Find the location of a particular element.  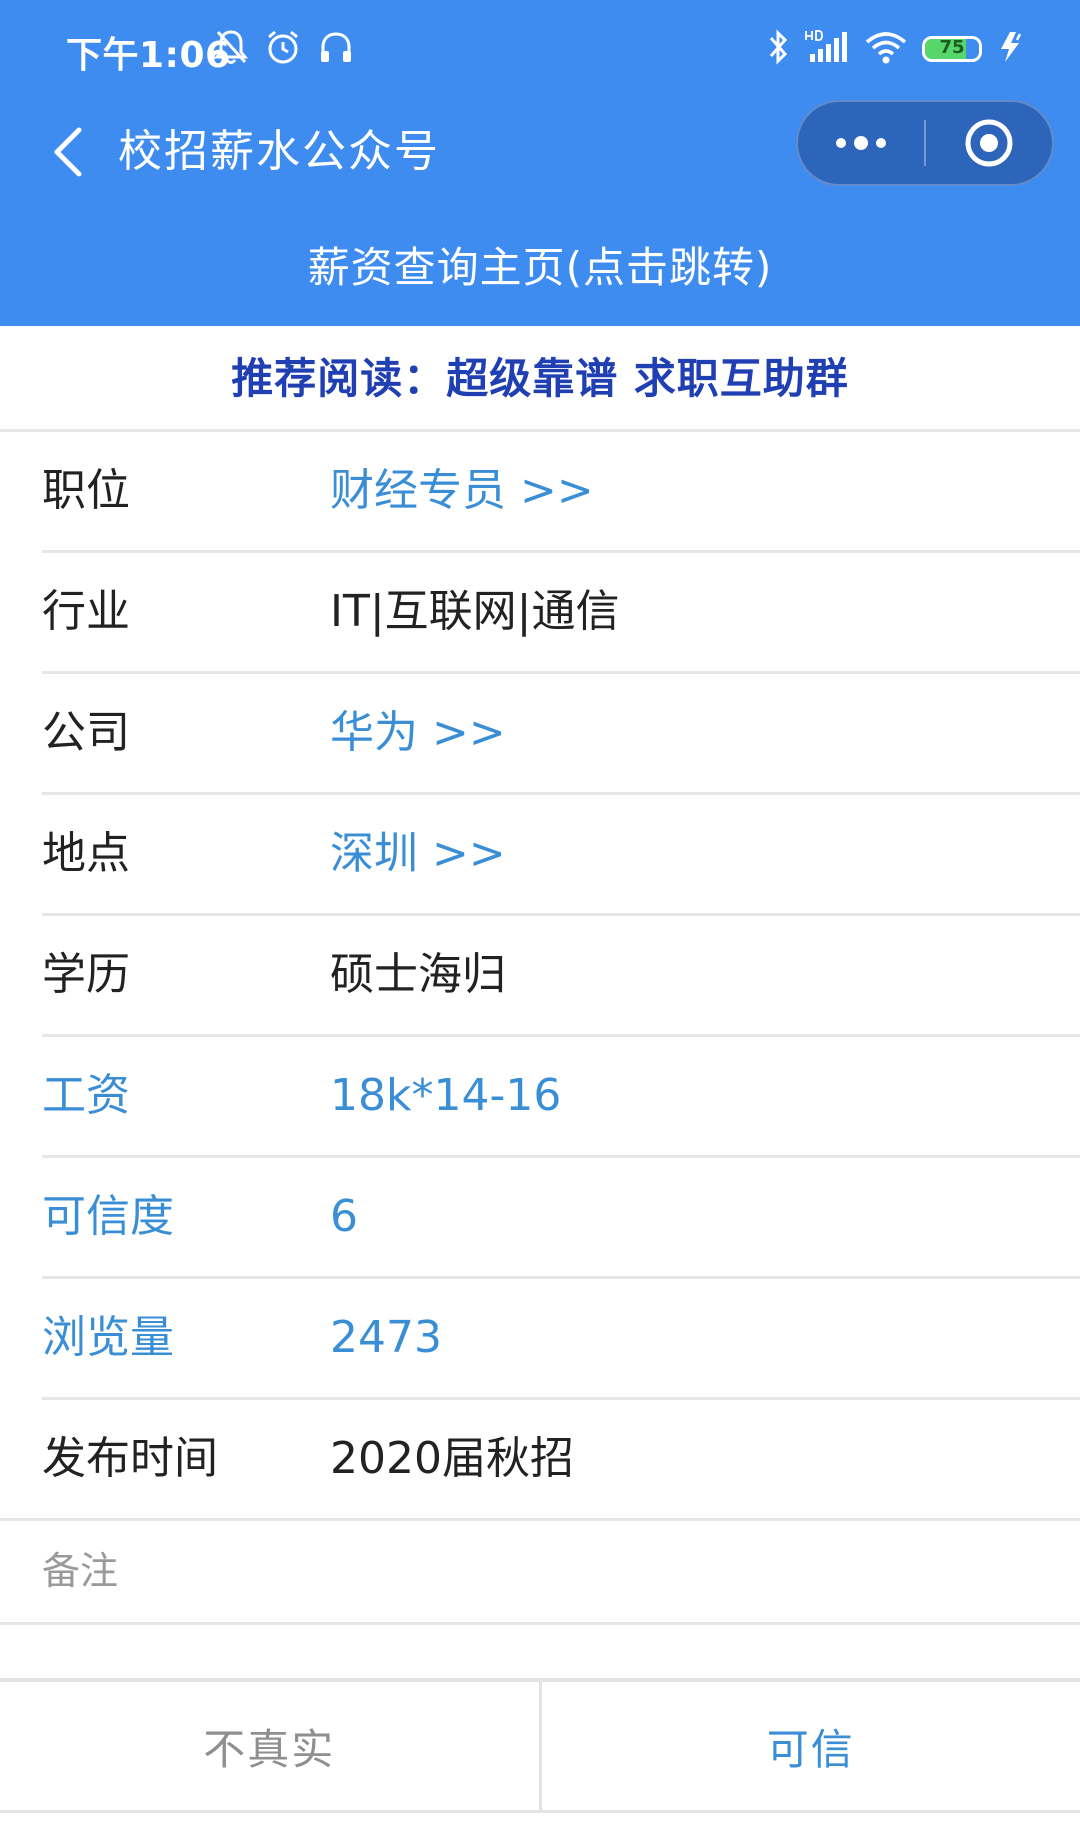

status-left-icons is located at coordinates (283, 49).